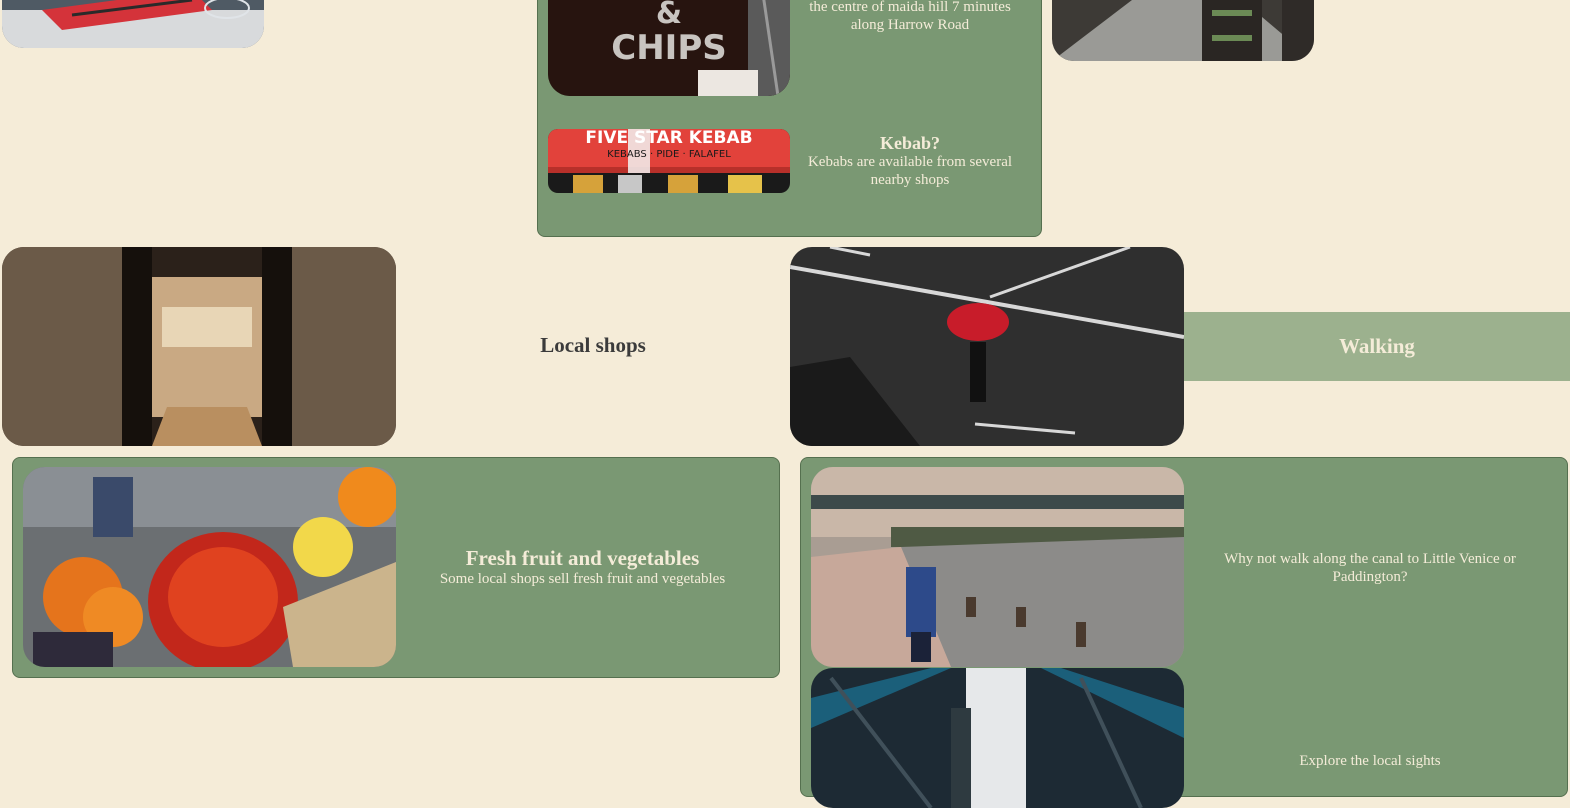  What do you see at coordinates (133, 24) in the screenshot?
I see `restaurant-table-photo` at bounding box center [133, 24].